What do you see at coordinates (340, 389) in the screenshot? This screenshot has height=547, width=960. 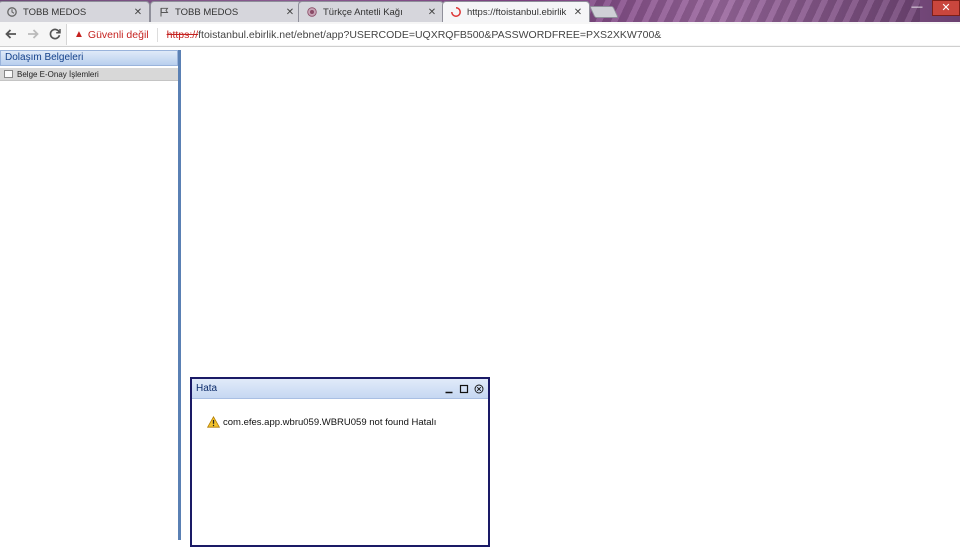 I see `error-dialog-titlebar: Hata` at bounding box center [340, 389].